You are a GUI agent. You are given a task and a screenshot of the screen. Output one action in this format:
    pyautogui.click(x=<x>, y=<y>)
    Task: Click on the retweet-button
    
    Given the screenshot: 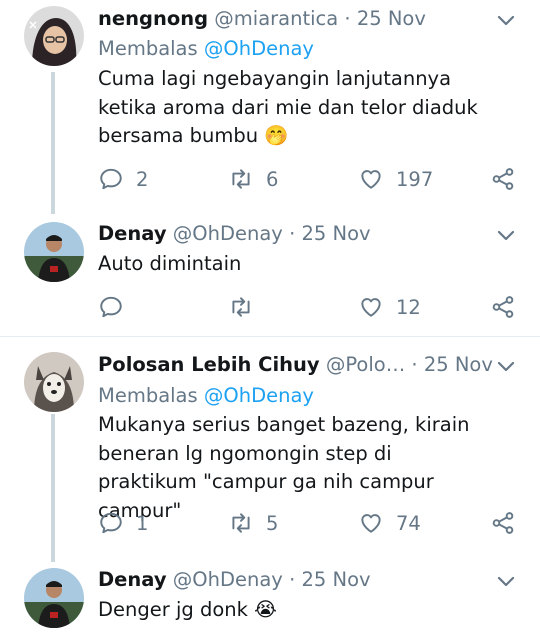 What is the action you would take?
    pyautogui.click(x=247, y=307)
    